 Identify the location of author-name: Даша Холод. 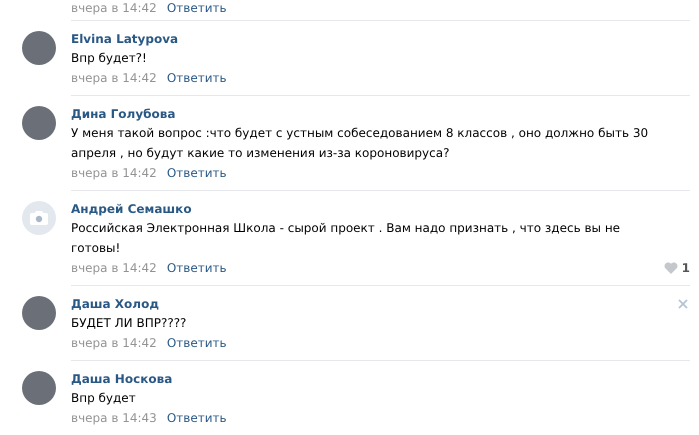
(115, 304).